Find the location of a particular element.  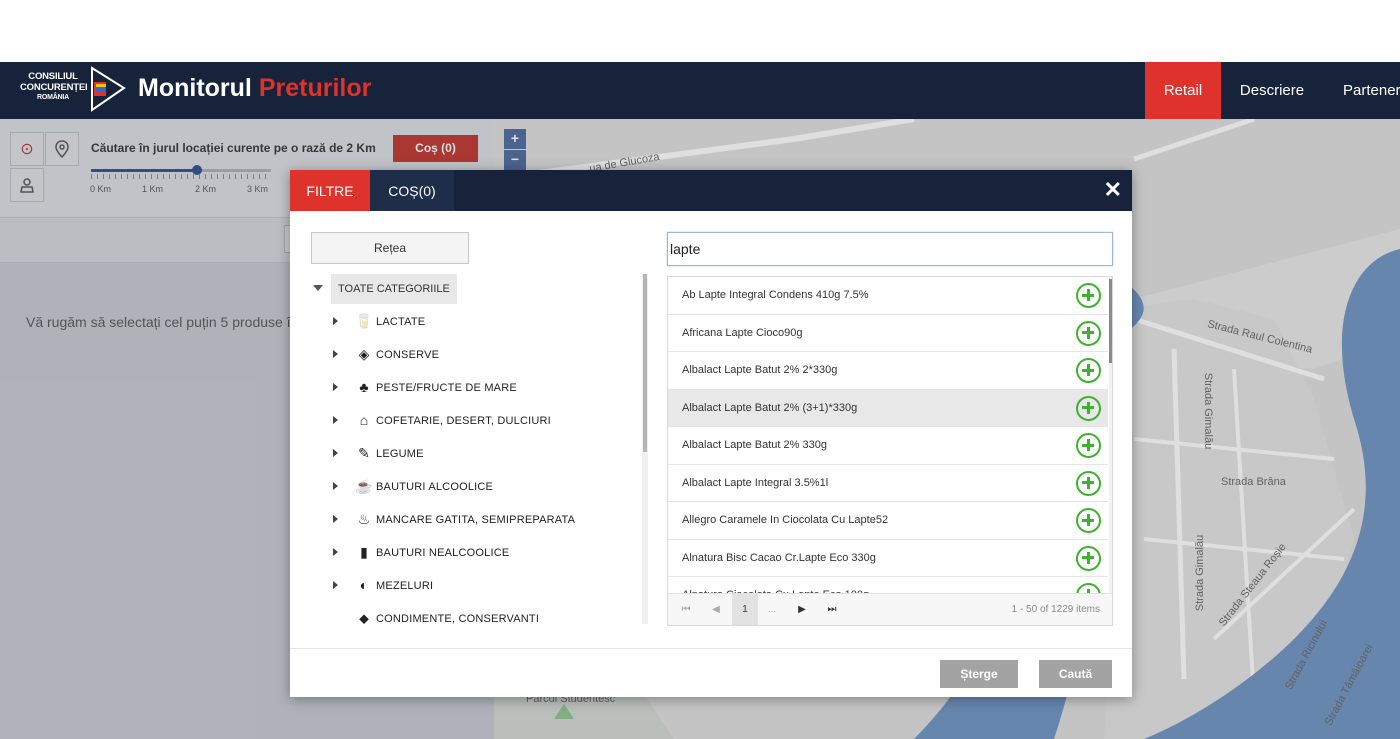

caret-down-icon is located at coordinates (318, 288).